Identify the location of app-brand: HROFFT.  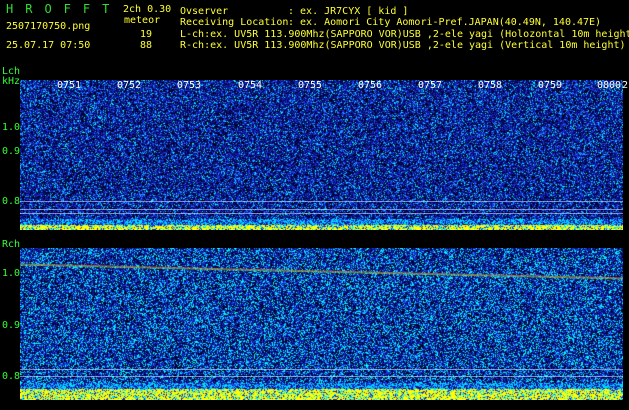
(64, 9).